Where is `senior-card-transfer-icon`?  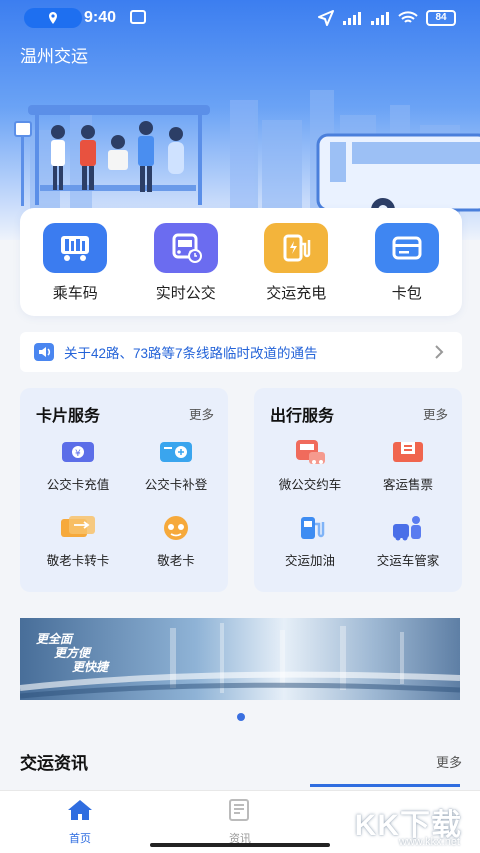 senior-card-transfer-icon is located at coordinates (78, 528).